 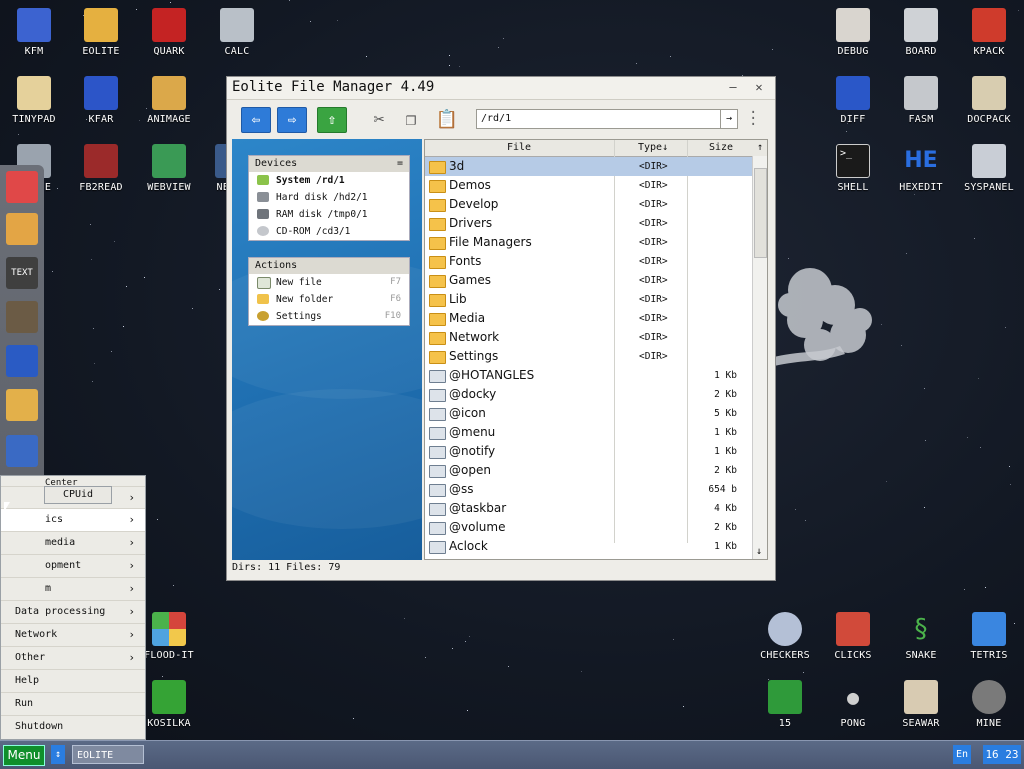 I want to click on column-header-file: File, so click(x=519, y=148).